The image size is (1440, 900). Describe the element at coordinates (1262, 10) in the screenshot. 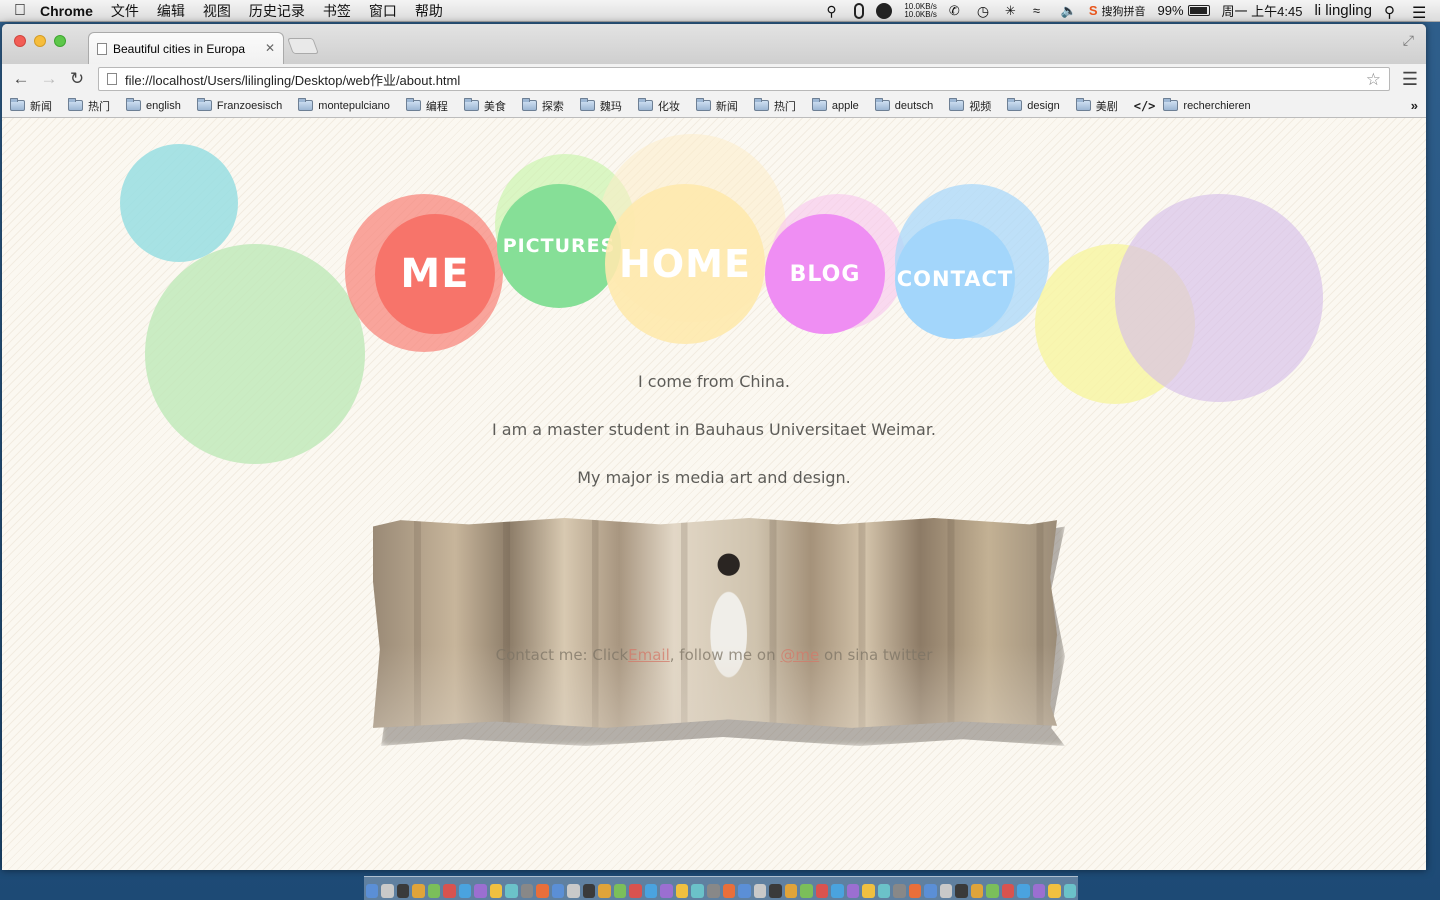

I see `clock: 周一 上午4:45` at that location.